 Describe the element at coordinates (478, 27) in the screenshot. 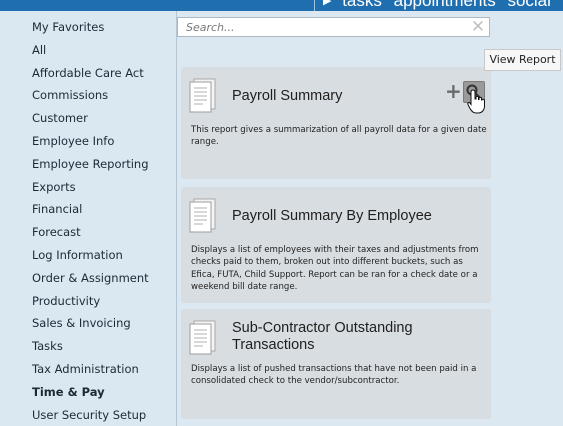

I see `clear-search-icon: ✕` at that location.